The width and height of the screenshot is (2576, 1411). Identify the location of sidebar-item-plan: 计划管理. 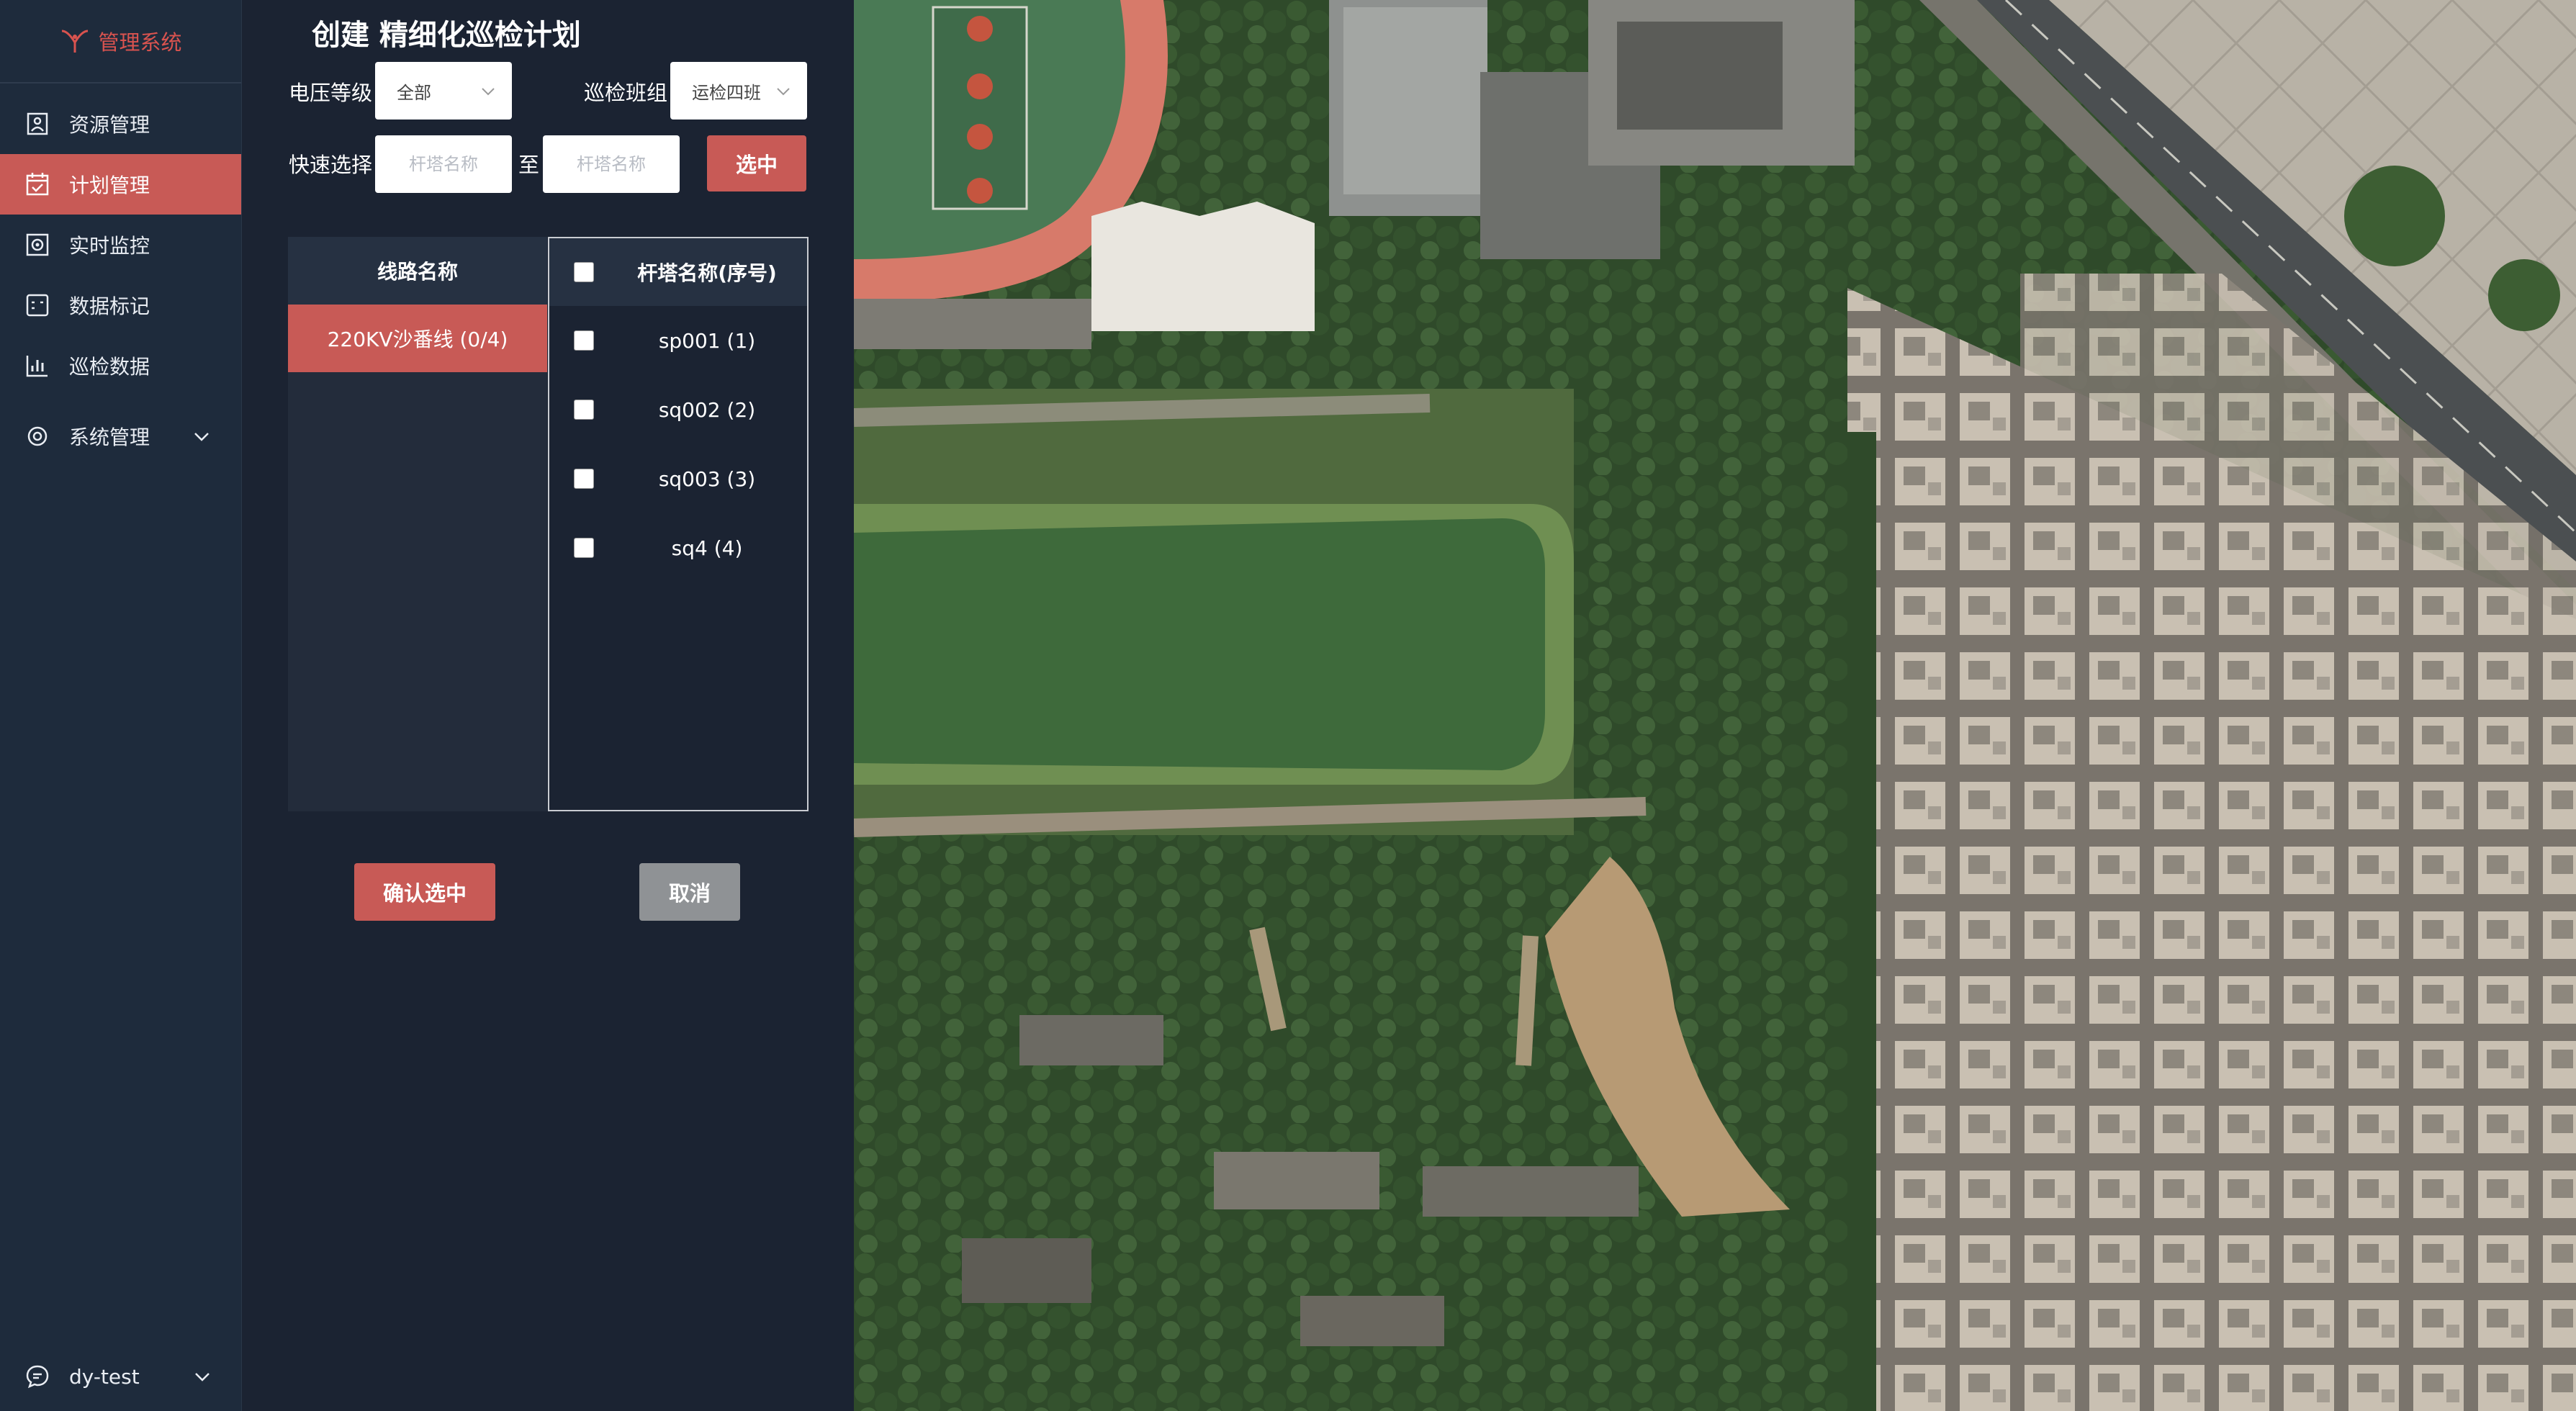
(120, 185).